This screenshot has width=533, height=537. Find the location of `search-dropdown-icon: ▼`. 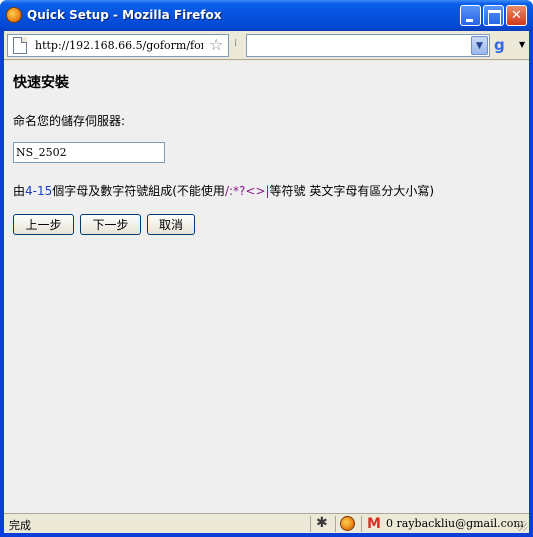

search-dropdown-icon: ▼ is located at coordinates (479, 45).